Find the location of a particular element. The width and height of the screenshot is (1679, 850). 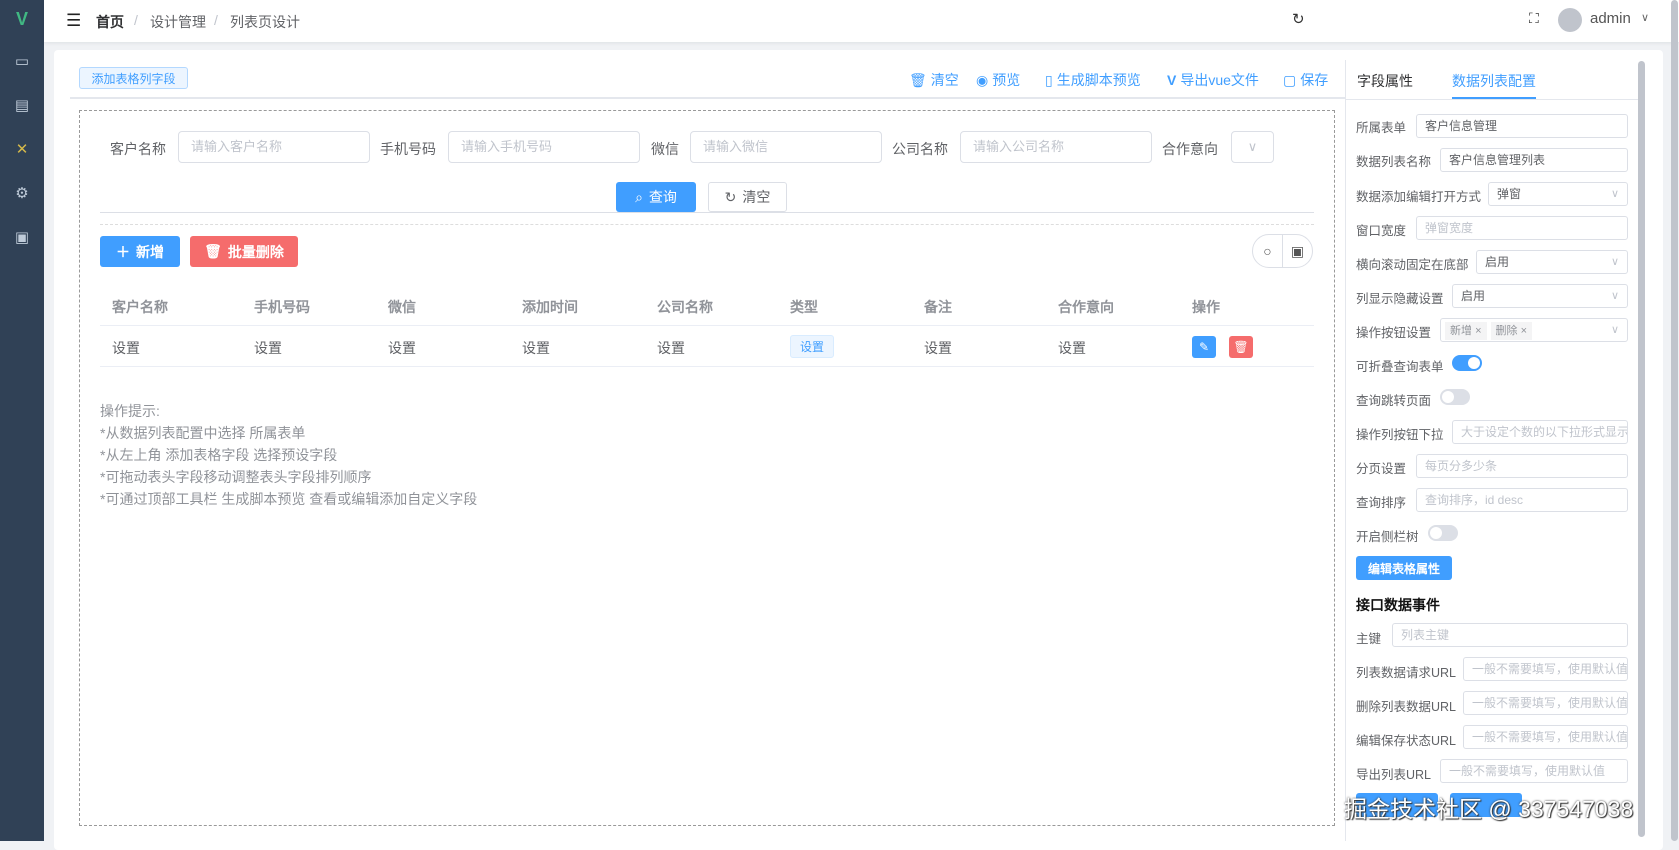

wechat-input: 请输入微信 is located at coordinates (786, 147).